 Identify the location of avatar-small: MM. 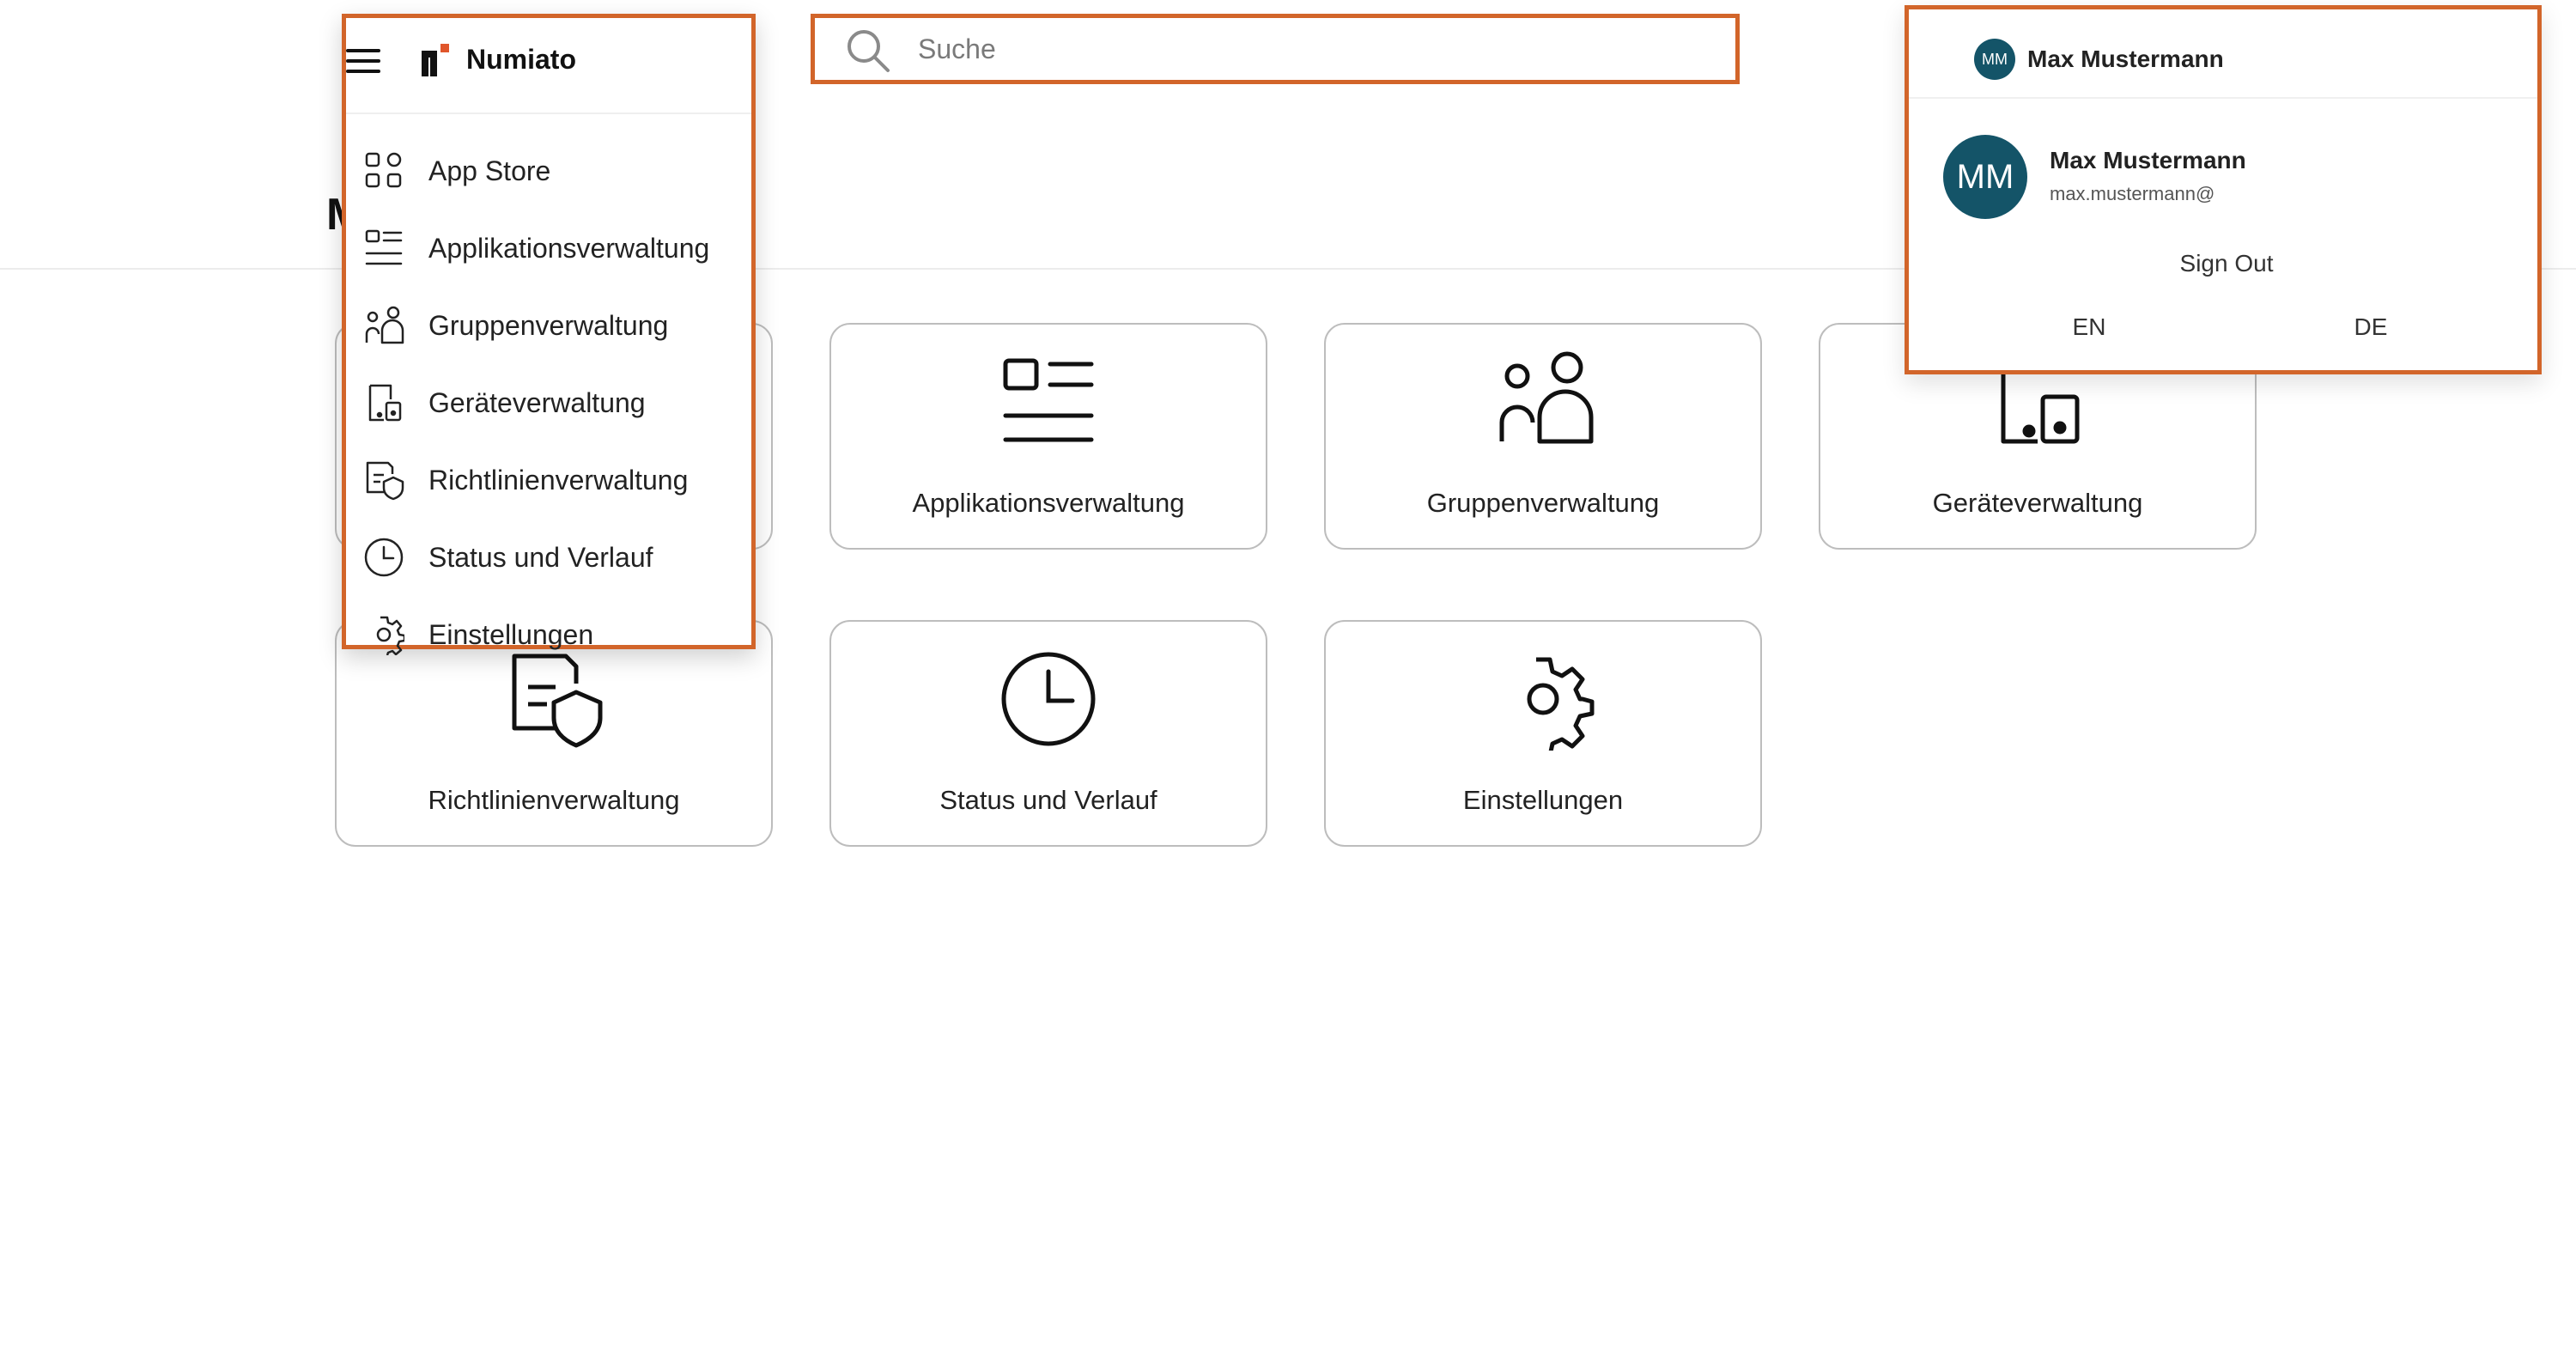
(1995, 59).